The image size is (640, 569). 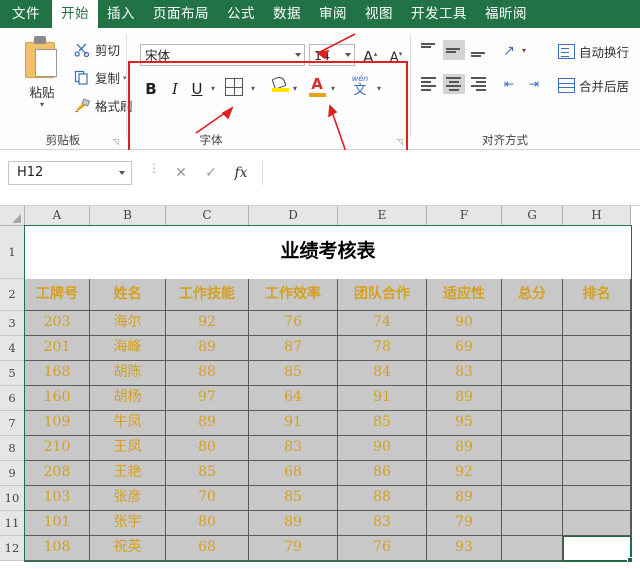 I want to click on cell-D5: 85, so click(x=293, y=373).